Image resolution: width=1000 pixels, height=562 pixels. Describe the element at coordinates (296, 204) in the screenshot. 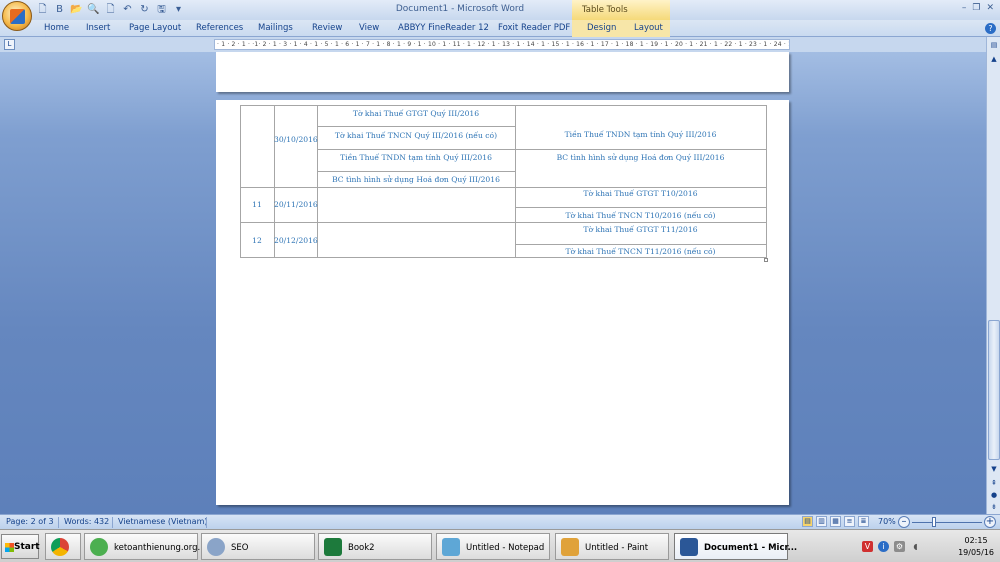

I see `date-cell: 20/11/2016` at that location.